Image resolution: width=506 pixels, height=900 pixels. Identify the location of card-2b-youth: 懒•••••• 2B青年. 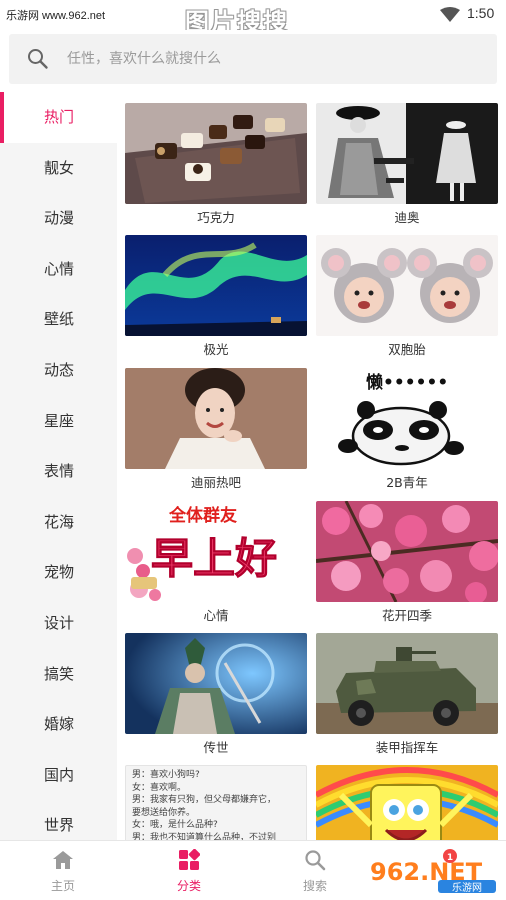
(407, 423).